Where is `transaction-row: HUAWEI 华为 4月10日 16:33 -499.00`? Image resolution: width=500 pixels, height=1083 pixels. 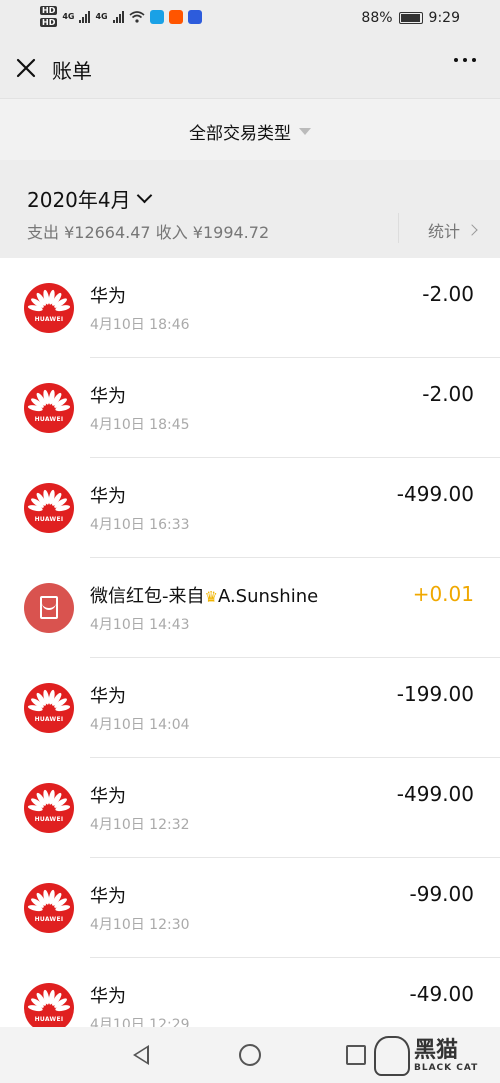 transaction-row: HUAWEI 华为 4月10日 16:33 -499.00 is located at coordinates (250, 508).